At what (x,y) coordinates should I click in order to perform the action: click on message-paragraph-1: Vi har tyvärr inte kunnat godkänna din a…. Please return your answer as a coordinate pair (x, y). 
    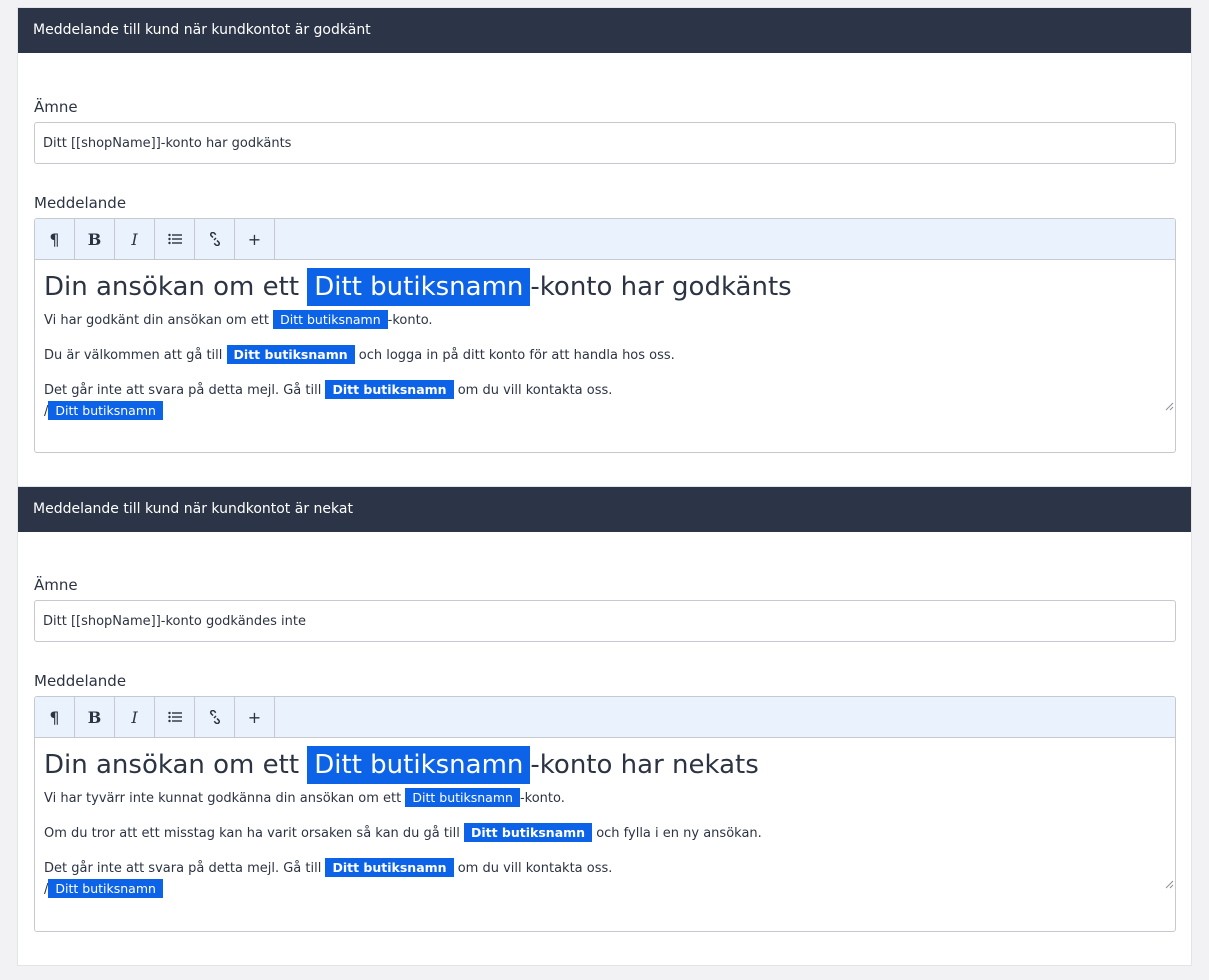
    Looking at the image, I should click on (605, 798).